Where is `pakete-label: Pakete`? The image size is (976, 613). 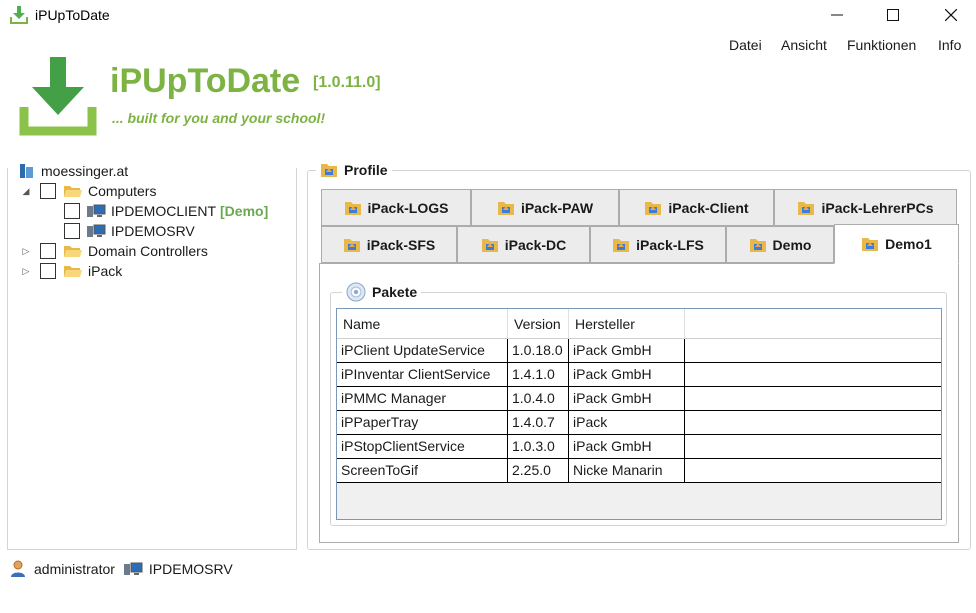
pakete-label: Pakete is located at coordinates (395, 292).